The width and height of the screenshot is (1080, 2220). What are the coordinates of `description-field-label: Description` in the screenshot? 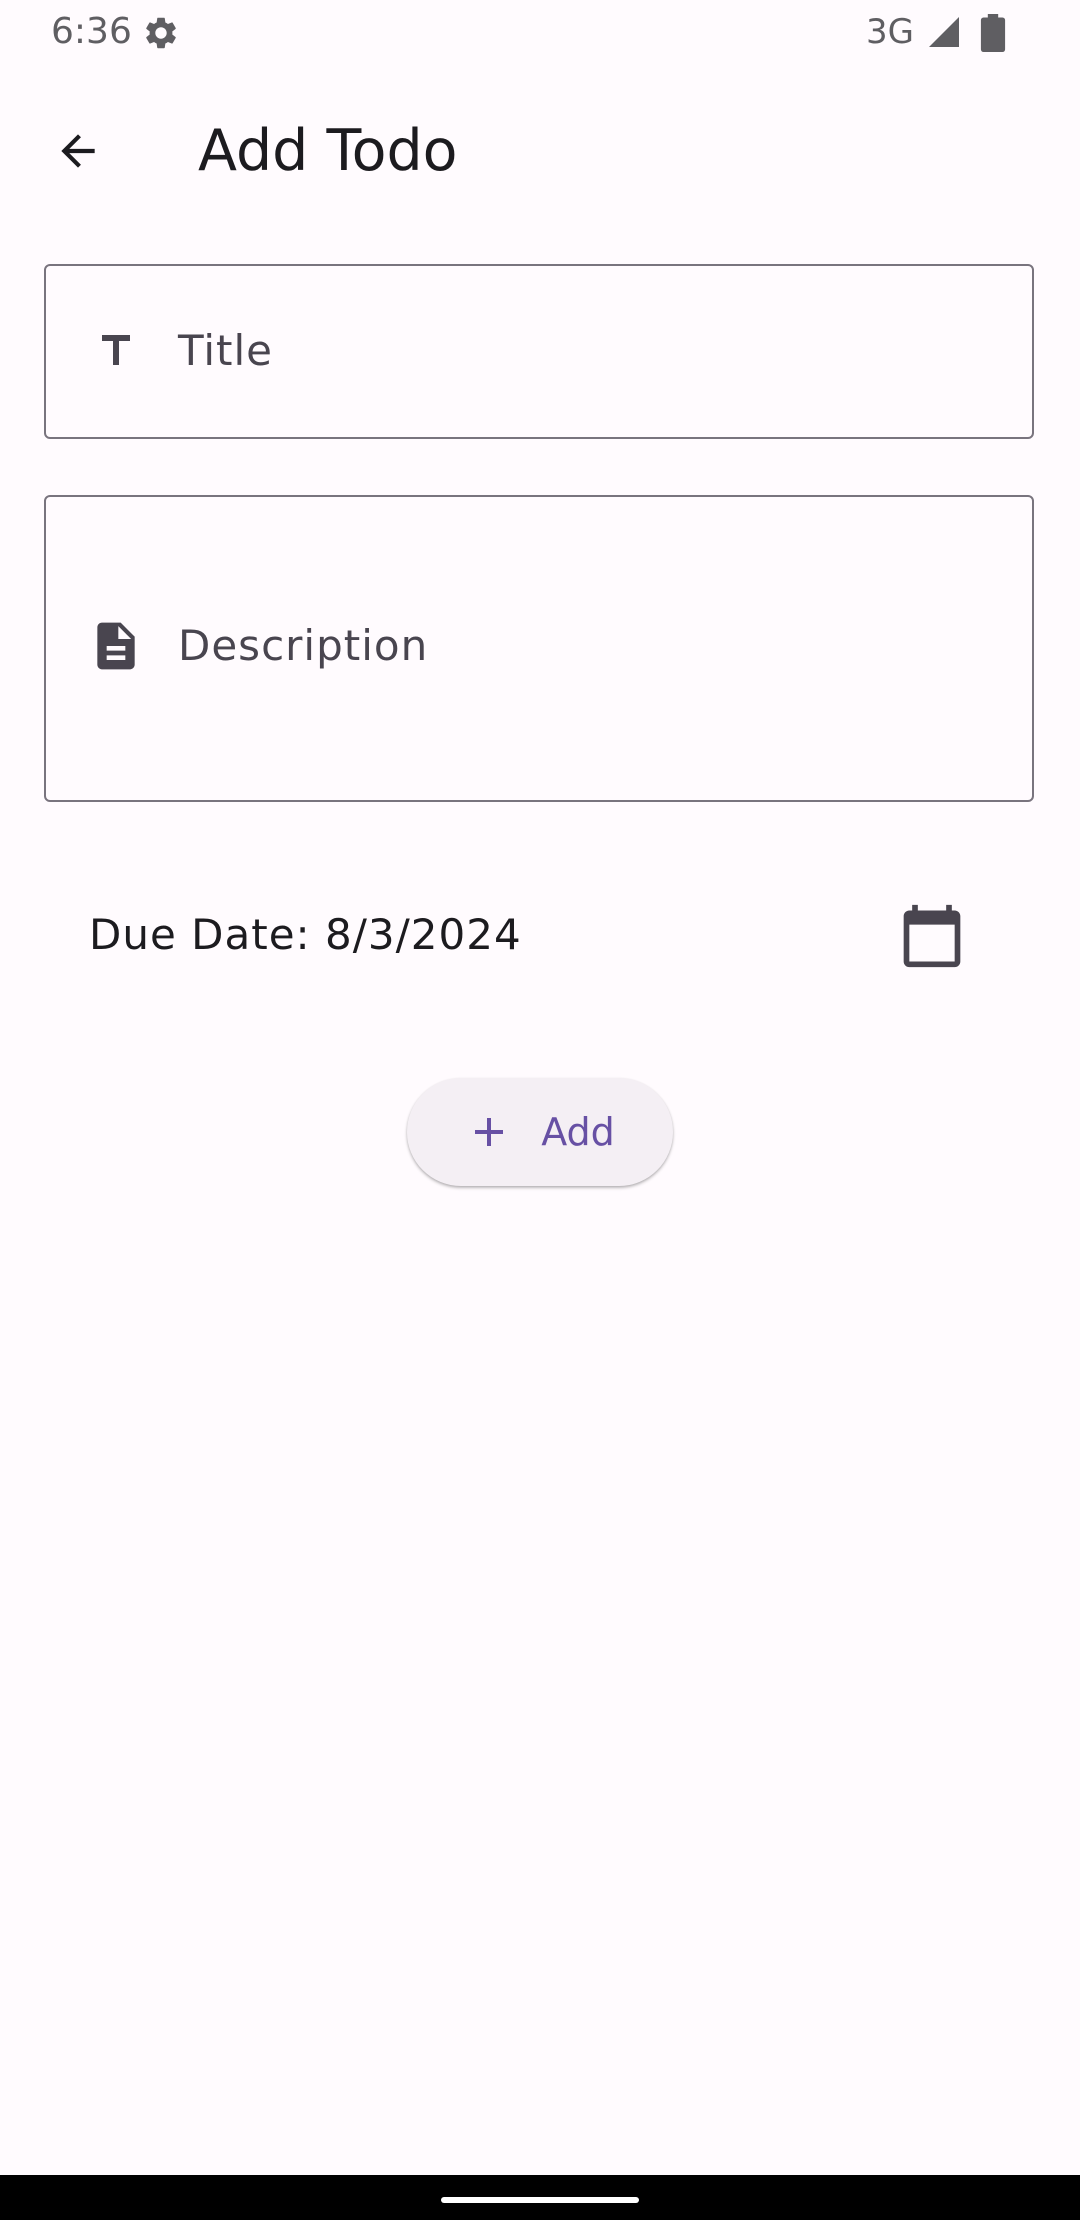 It's located at (303, 645).